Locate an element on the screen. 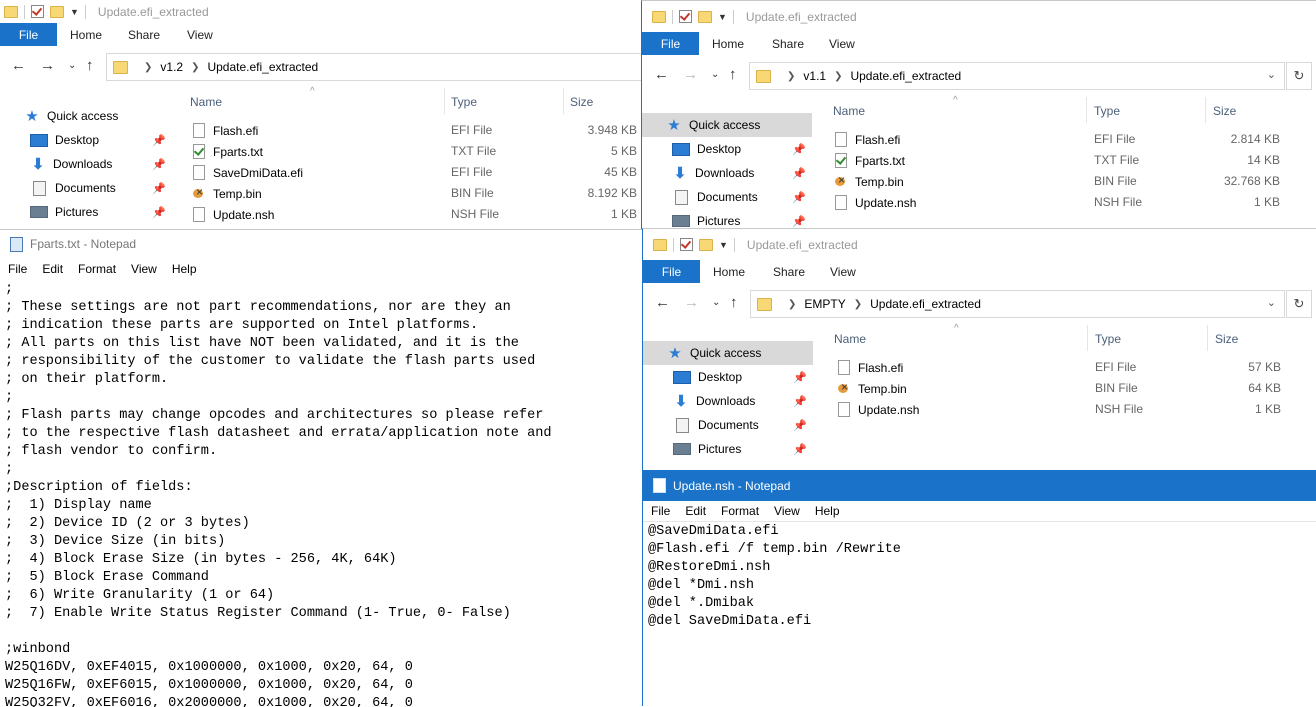 The height and width of the screenshot is (707, 1316). breadcrumb-item: v1.1 is located at coordinates (814, 76).